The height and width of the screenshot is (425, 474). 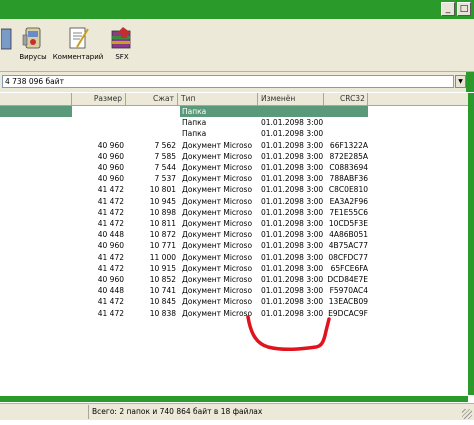 I want to click on virus-scan-button: Вирусы, so click(x=33, y=47).